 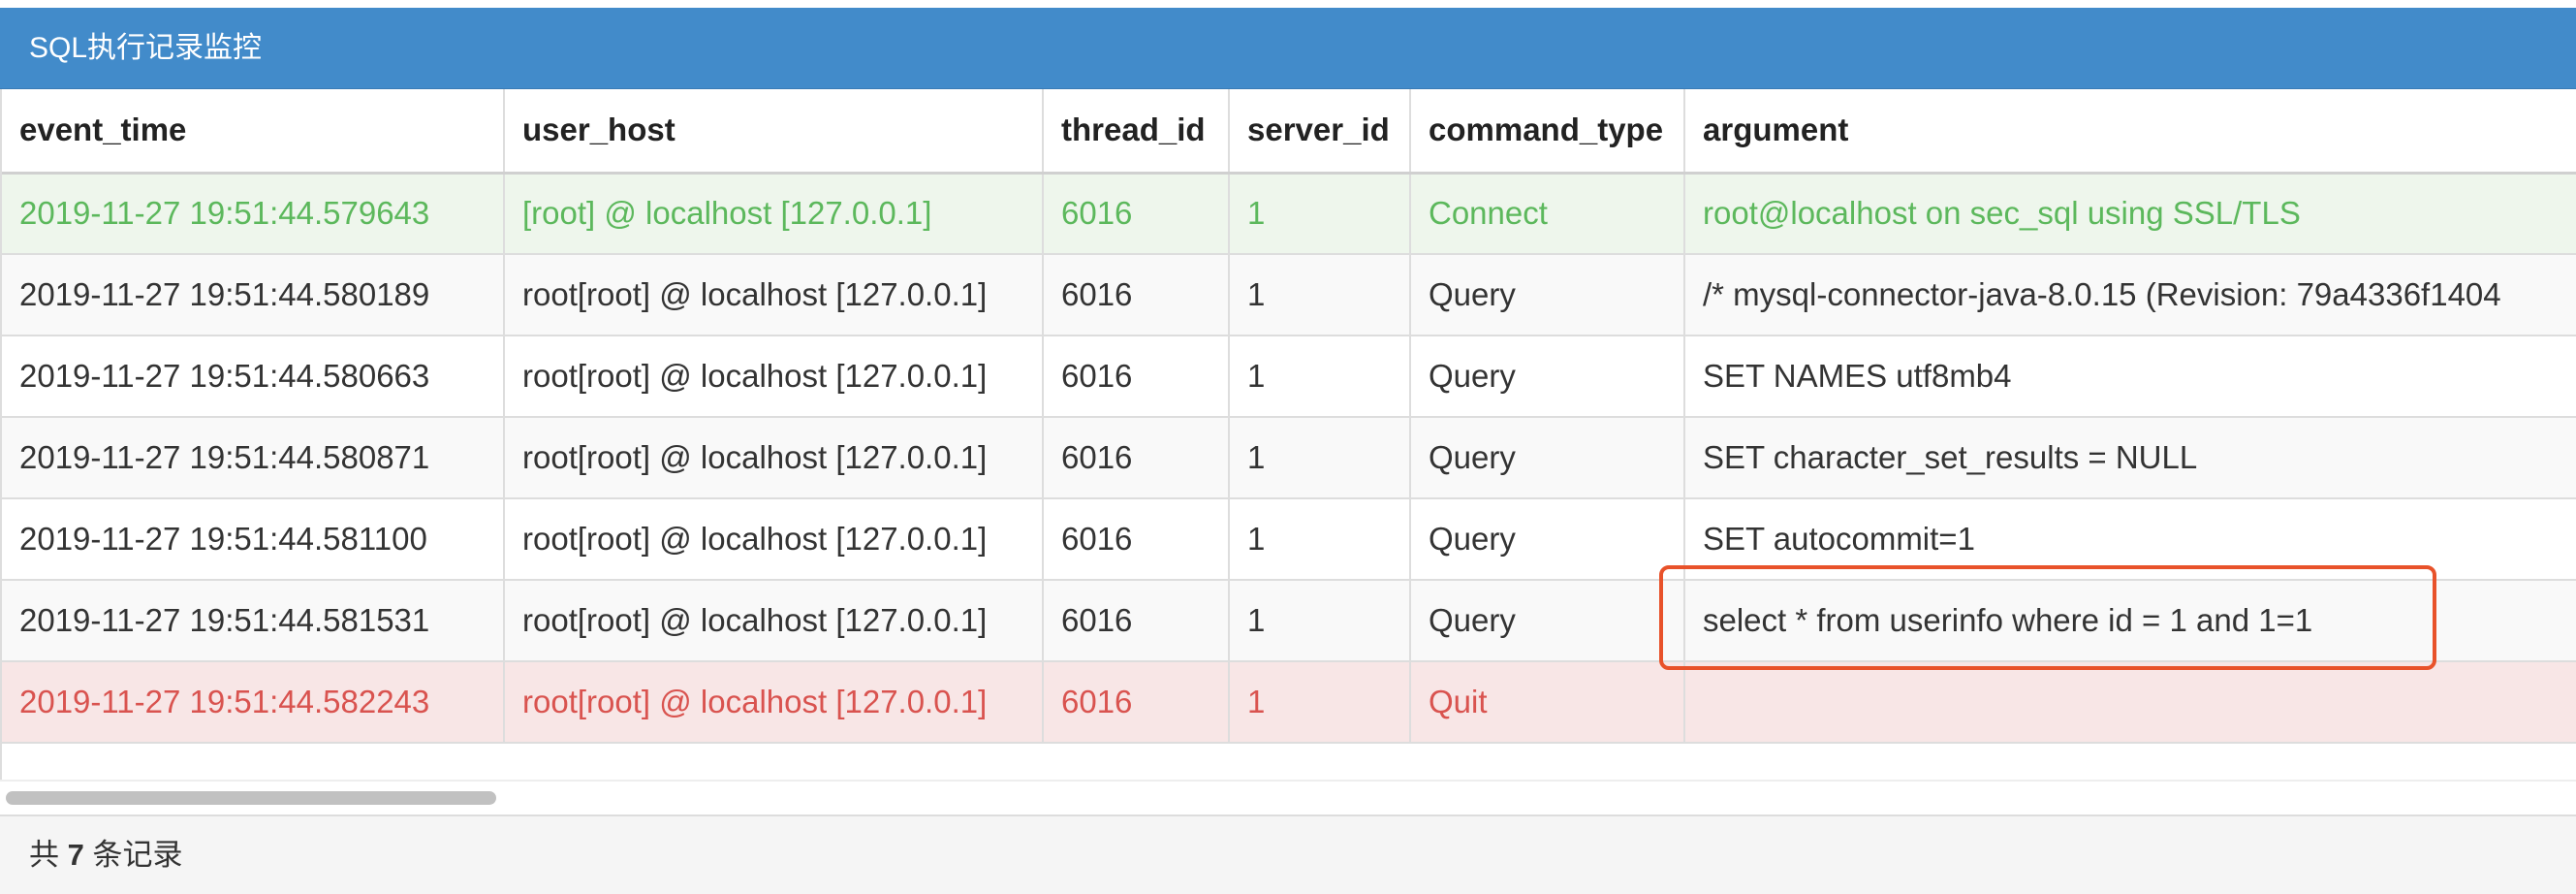 What do you see at coordinates (253, 703) in the screenshot?
I see `cell-event-time: 2019-11-27 19:51:44.582243` at bounding box center [253, 703].